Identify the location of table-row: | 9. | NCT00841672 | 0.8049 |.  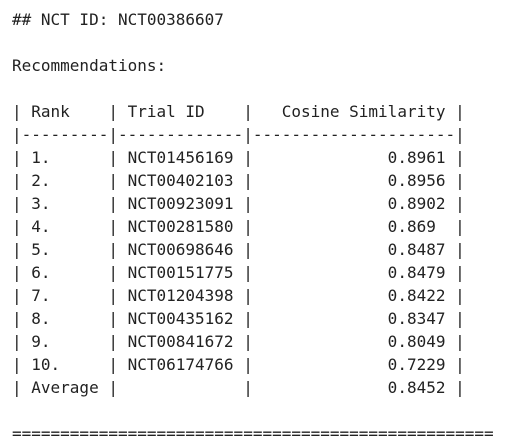
(238, 341).